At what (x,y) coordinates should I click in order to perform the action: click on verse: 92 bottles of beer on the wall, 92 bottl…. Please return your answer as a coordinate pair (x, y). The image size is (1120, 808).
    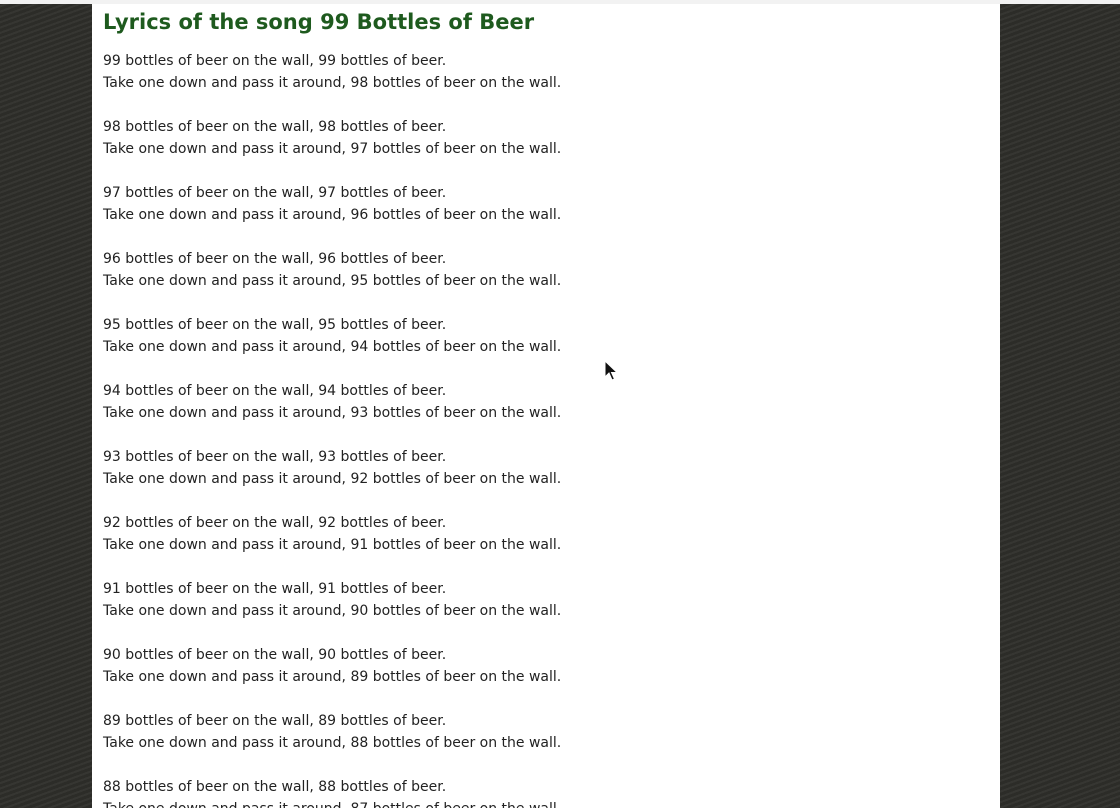
    Looking at the image, I should click on (543, 545).